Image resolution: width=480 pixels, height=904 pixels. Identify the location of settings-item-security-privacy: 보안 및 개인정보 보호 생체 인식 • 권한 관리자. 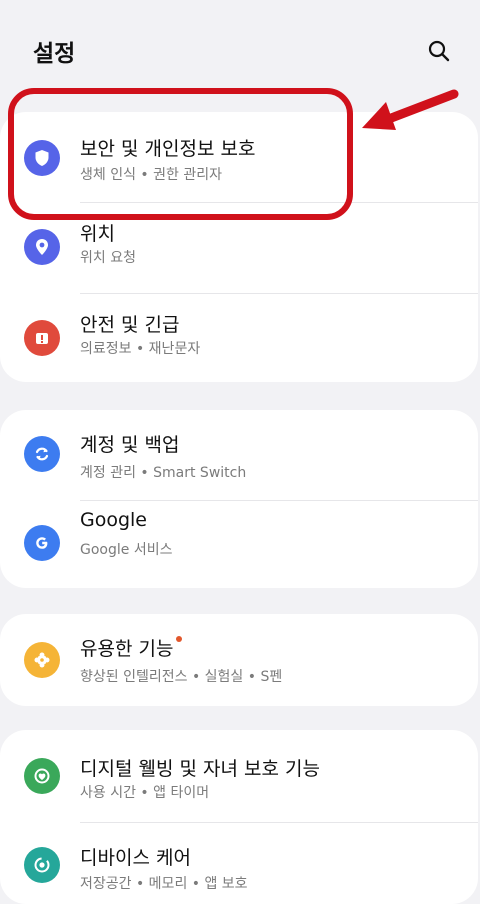
(239, 157).